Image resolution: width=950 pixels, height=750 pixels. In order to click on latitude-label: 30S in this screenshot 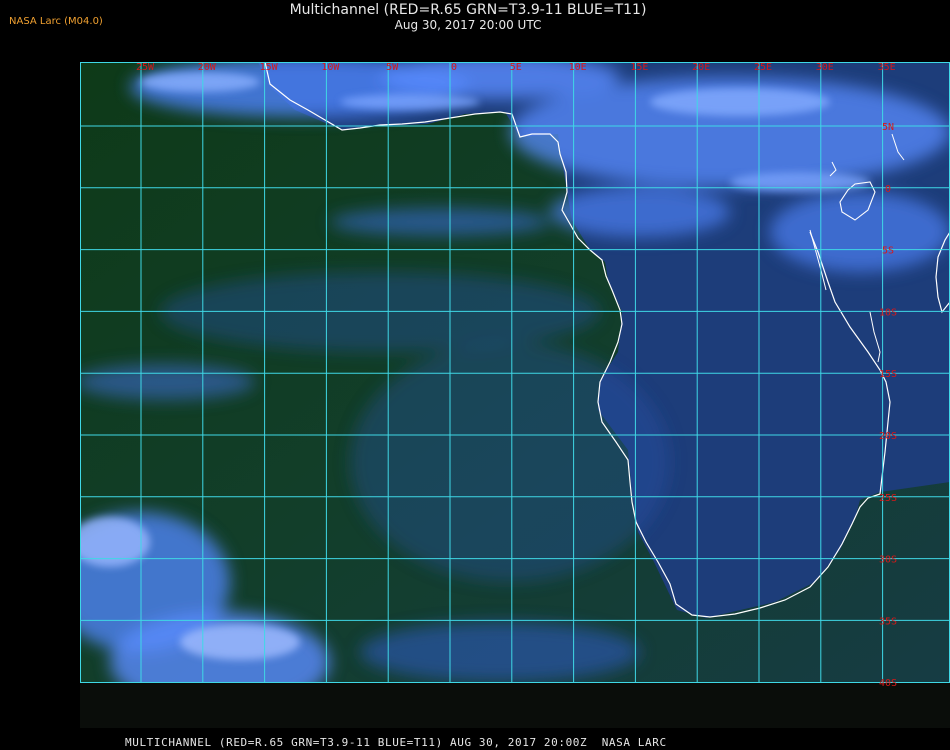, I will do `click(888, 560)`.